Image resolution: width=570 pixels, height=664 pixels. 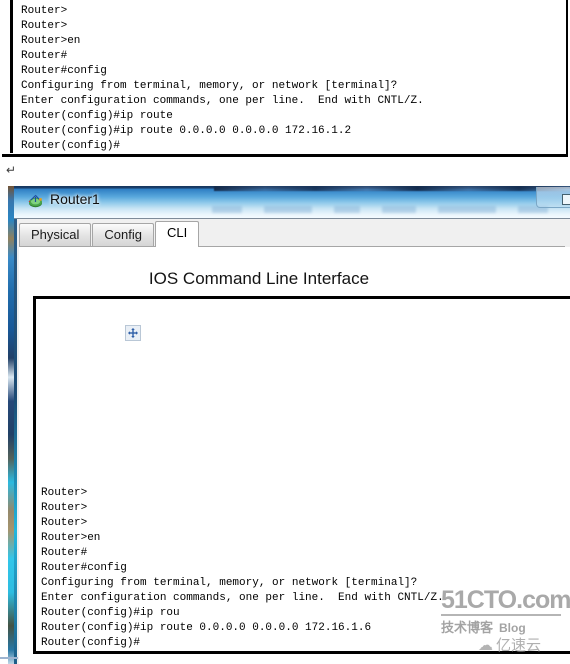 I want to click on panel-heading: IOS Command Line Interface, so click(x=259, y=278).